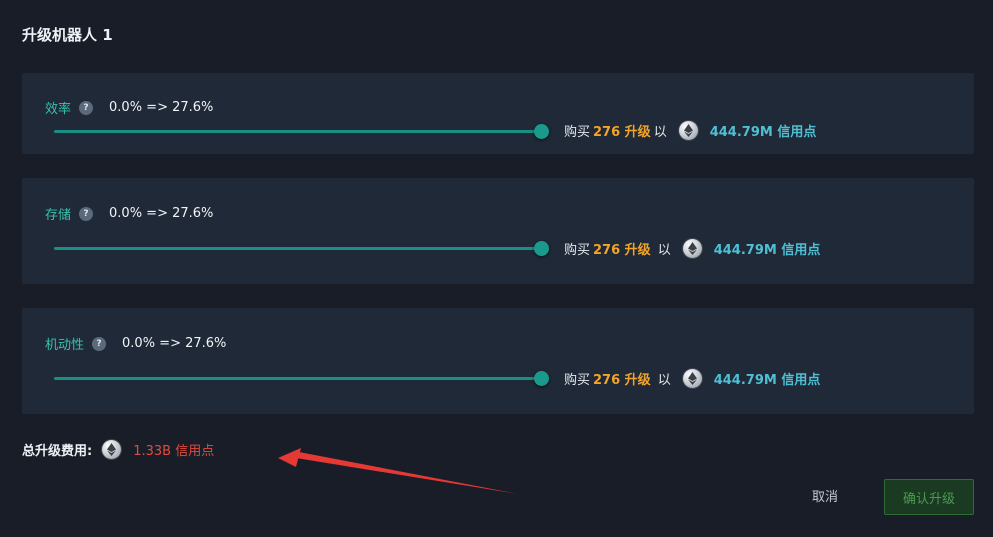 The image size is (993, 537). What do you see at coordinates (301, 131) in the screenshot?
I see `efficiency-slider` at bounding box center [301, 131].